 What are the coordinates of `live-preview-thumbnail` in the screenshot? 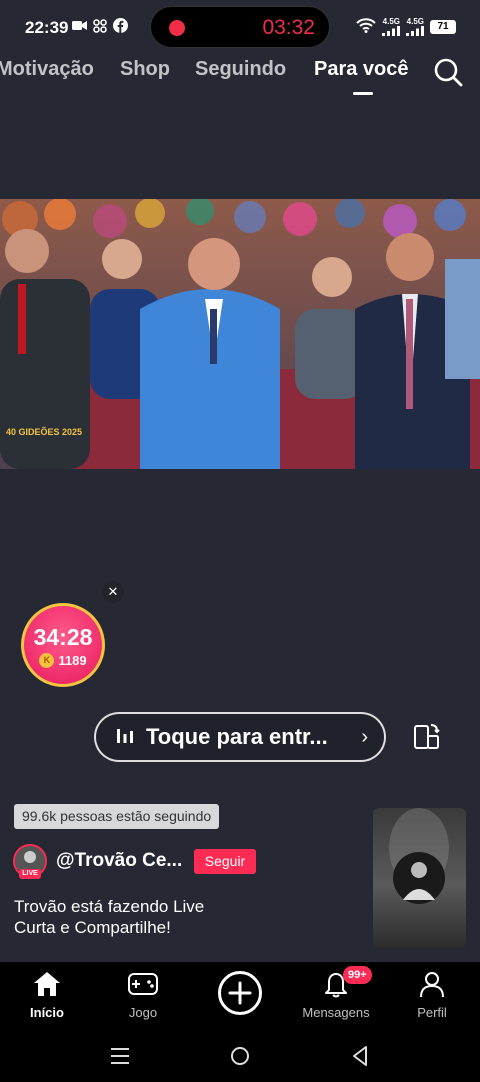 It's located at (419, 878).